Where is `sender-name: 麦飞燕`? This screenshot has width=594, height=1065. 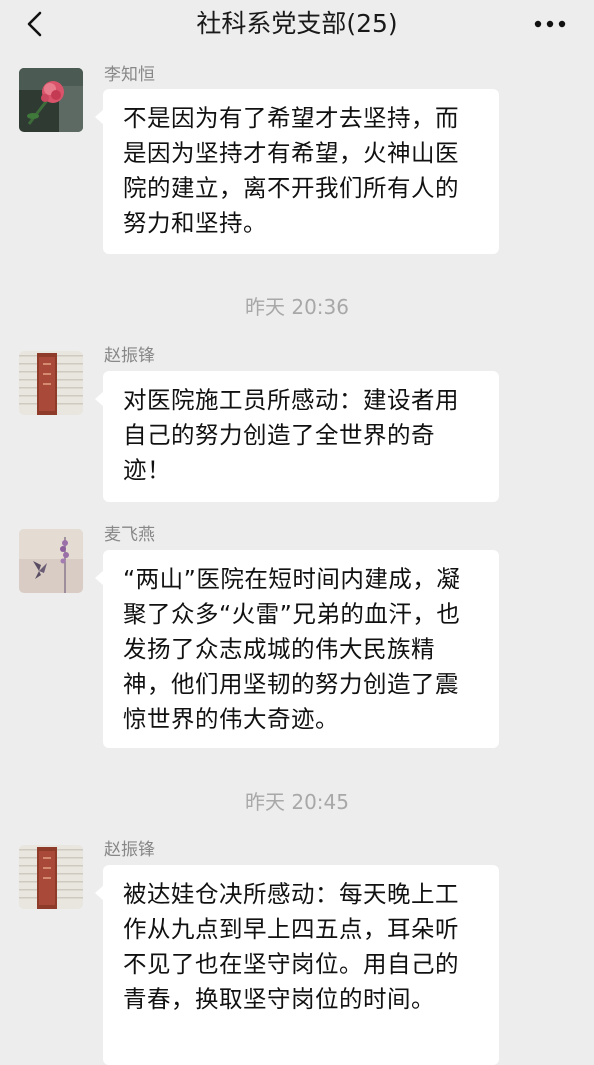
sender-name: 麦飞燕 is located at coordinates (129, 535).